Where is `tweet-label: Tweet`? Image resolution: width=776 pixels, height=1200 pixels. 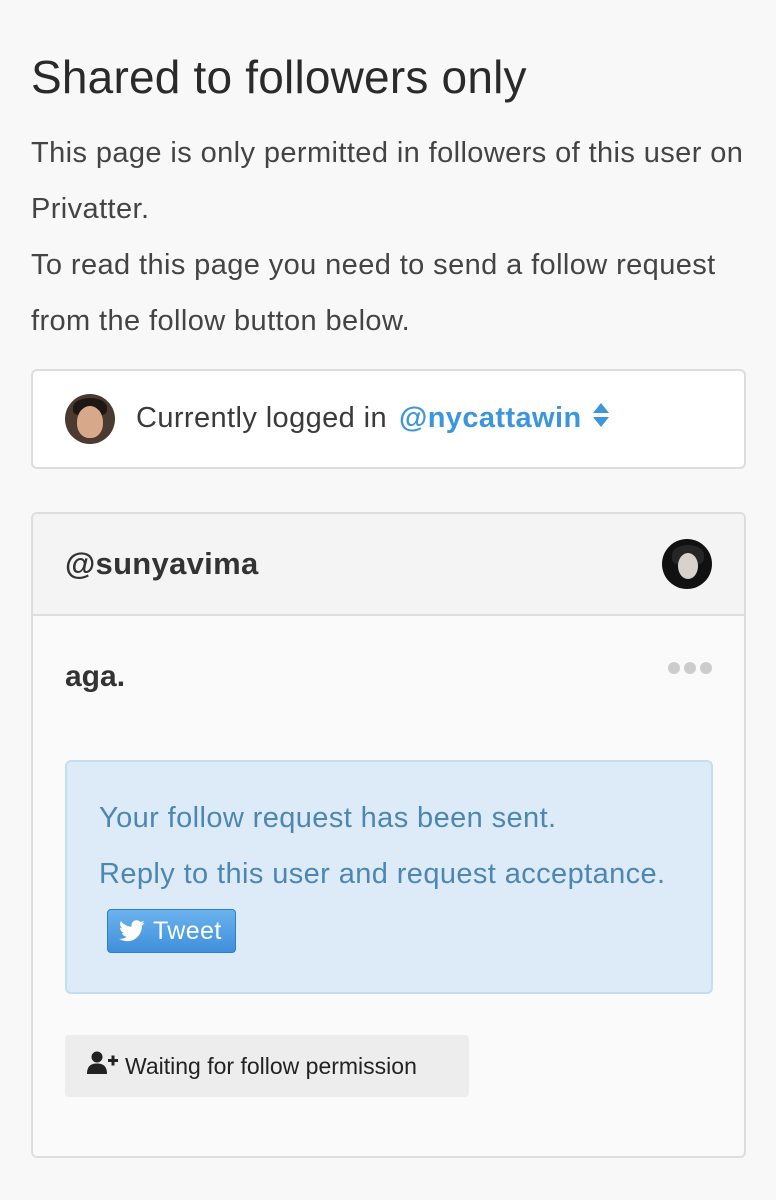
tweet-label: Tweet is located at coordinates (187, 931).